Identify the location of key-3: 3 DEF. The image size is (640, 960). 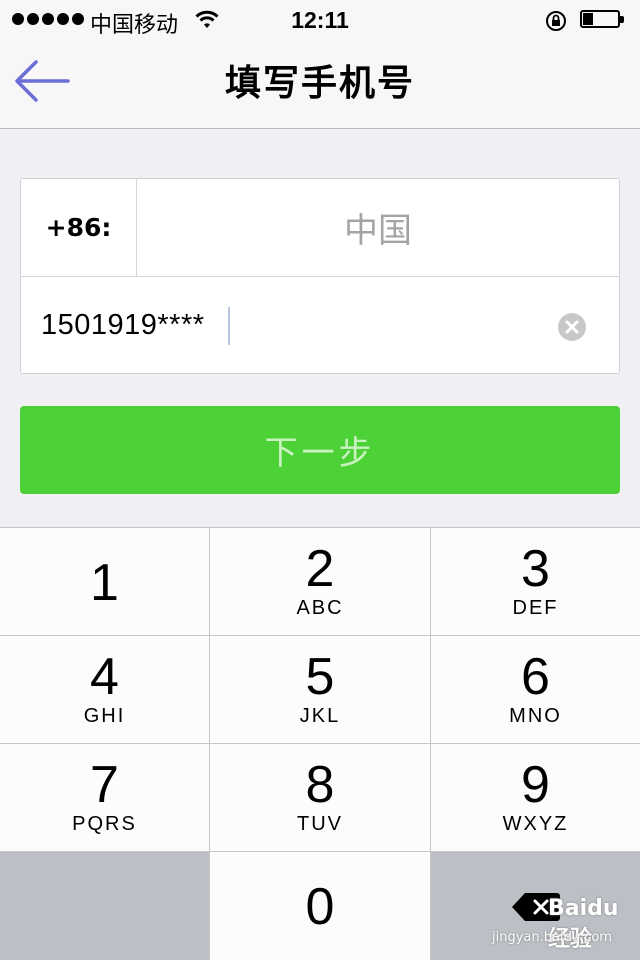
(535, 581).